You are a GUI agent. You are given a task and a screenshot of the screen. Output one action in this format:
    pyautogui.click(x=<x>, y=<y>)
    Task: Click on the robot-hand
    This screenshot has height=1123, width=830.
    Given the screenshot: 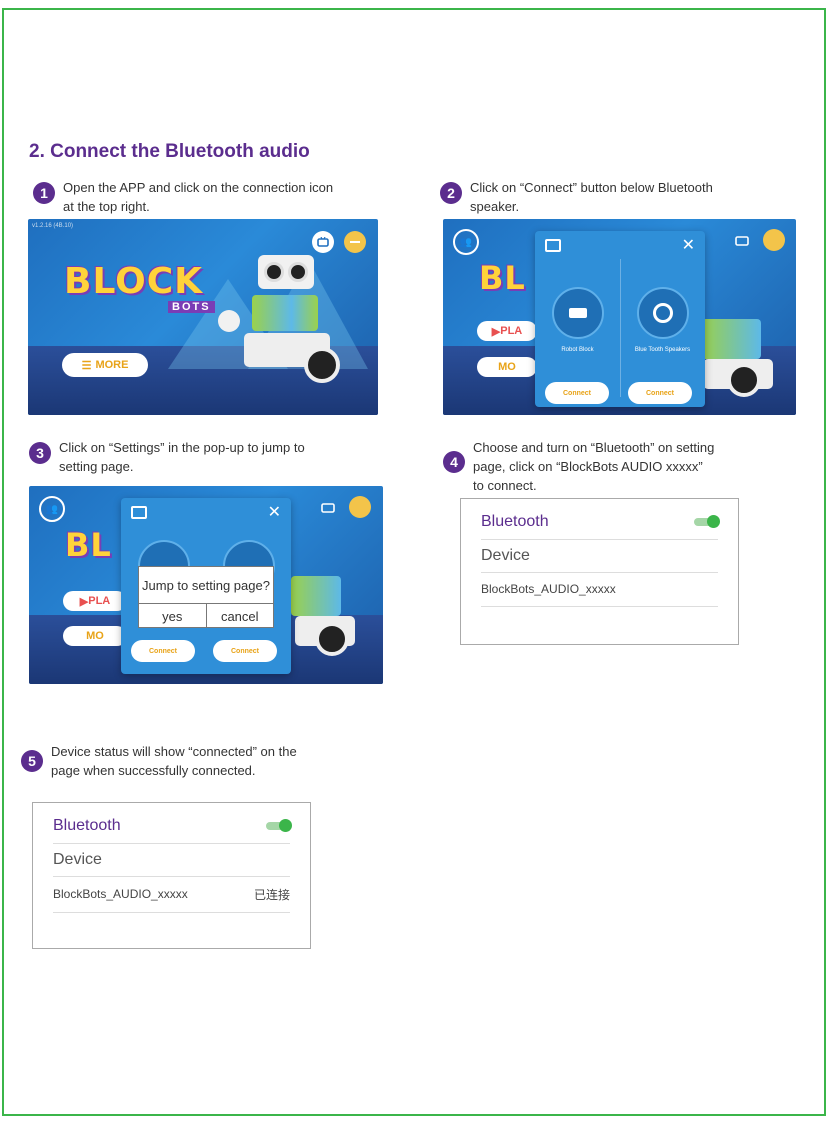 What is the action you would take?
    pyautogui.click(x=229, y=321)
    